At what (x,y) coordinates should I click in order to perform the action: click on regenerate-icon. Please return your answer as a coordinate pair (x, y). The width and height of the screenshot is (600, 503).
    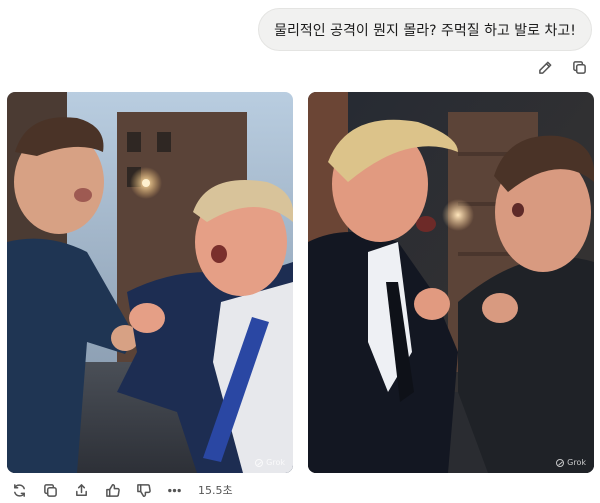
    Looking at the image, I should click on (19, 490).